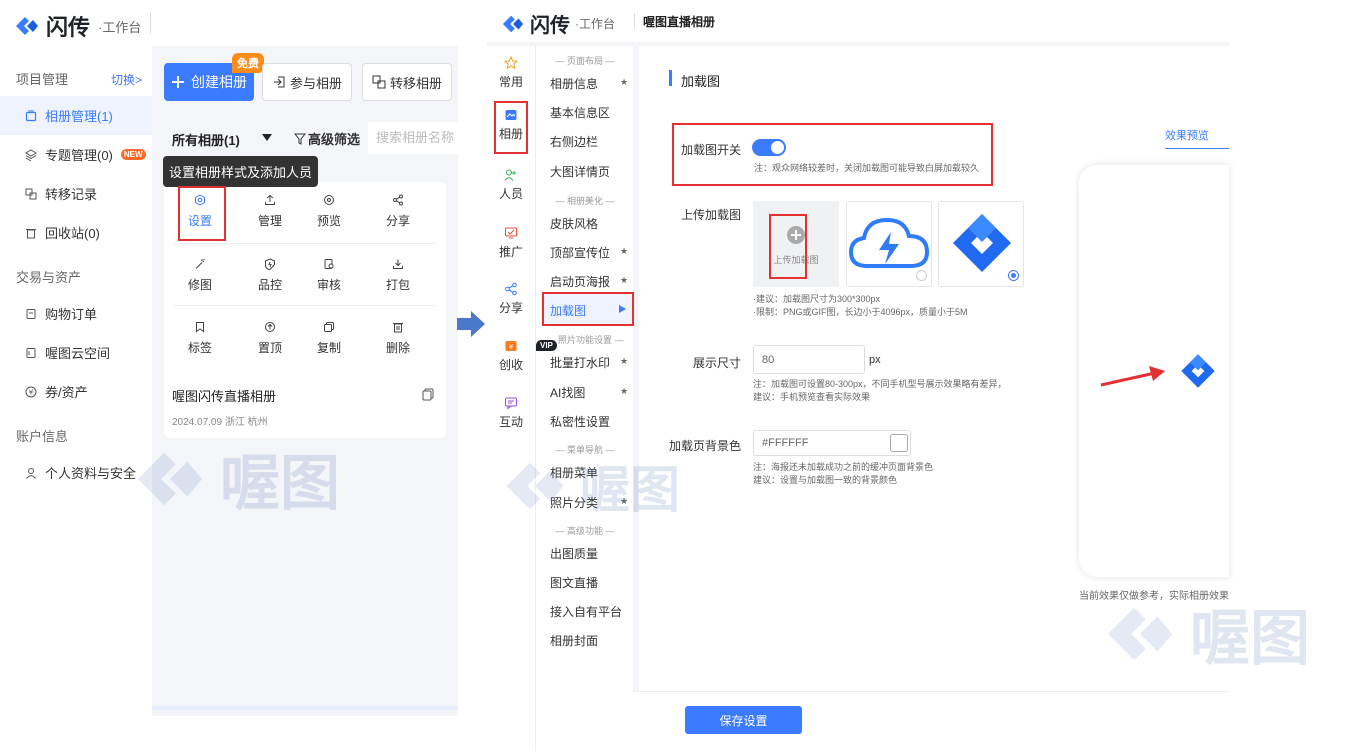  Describe the element at coordinates (327, 138) in the screenshot. I see `advanced-filter-button: 高级筛选` at that location.